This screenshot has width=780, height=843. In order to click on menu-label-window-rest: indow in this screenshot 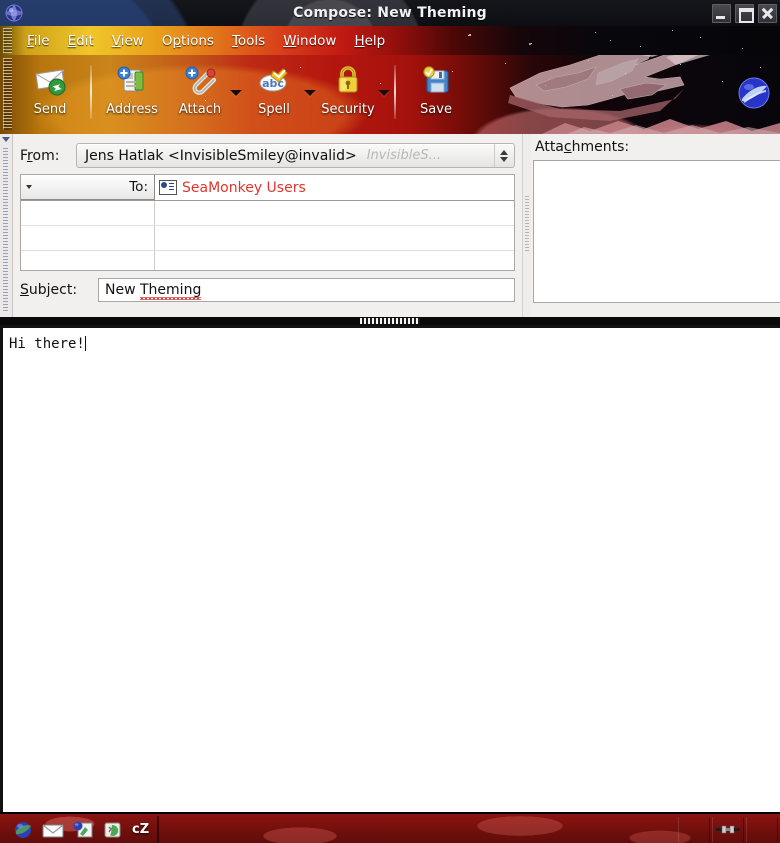, I will do `click(316, 40)`.